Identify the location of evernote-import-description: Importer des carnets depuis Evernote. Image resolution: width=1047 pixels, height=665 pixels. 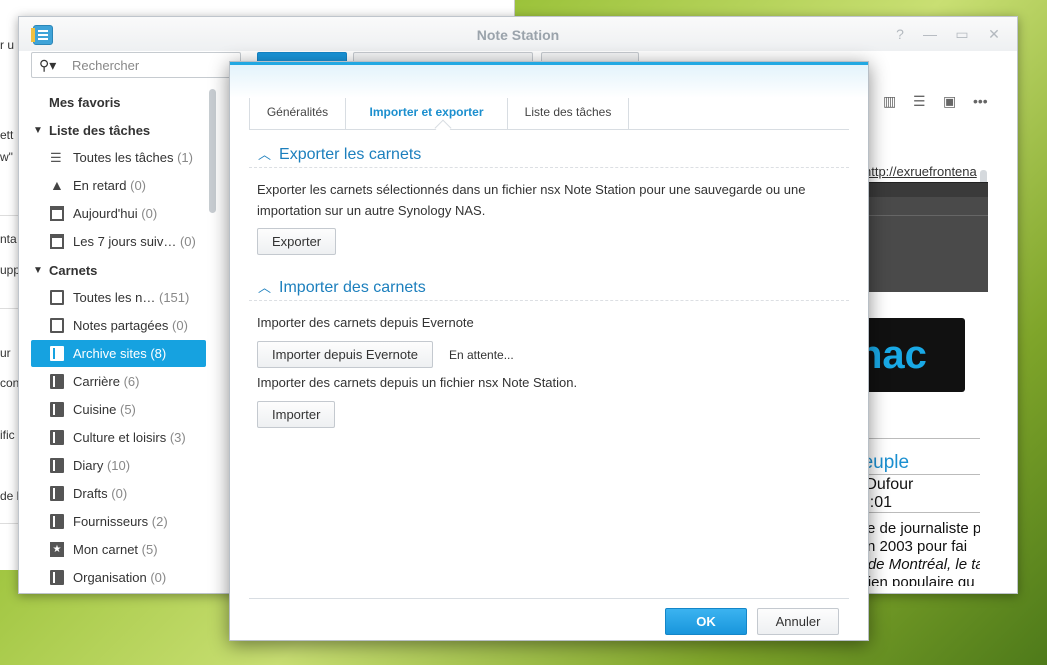
(365, 322).